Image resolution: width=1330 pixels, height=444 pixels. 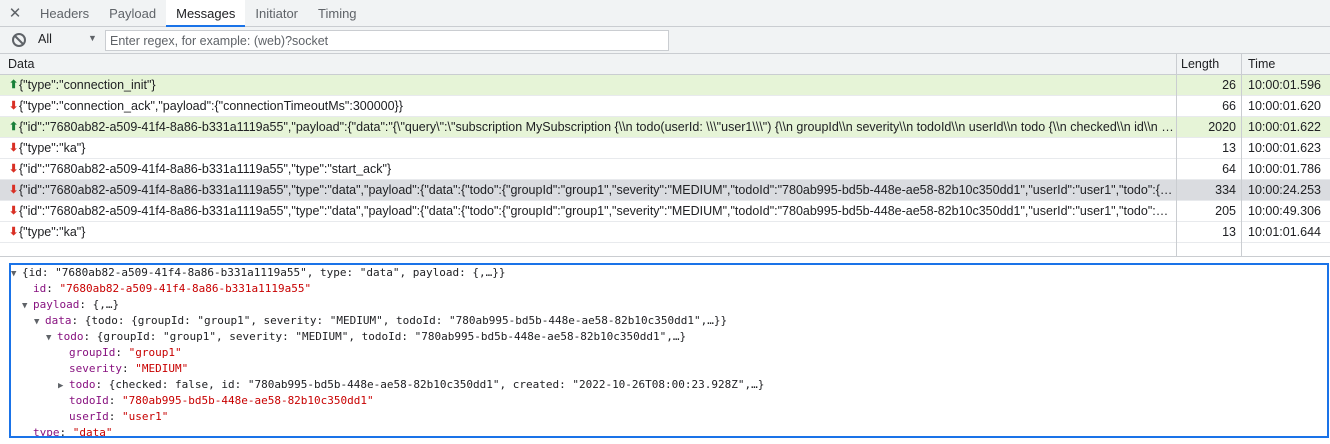 I want to click on message-row: ⬇ {"type":"ka"} 13 10:00:01.623, so click(x=665, y=148).